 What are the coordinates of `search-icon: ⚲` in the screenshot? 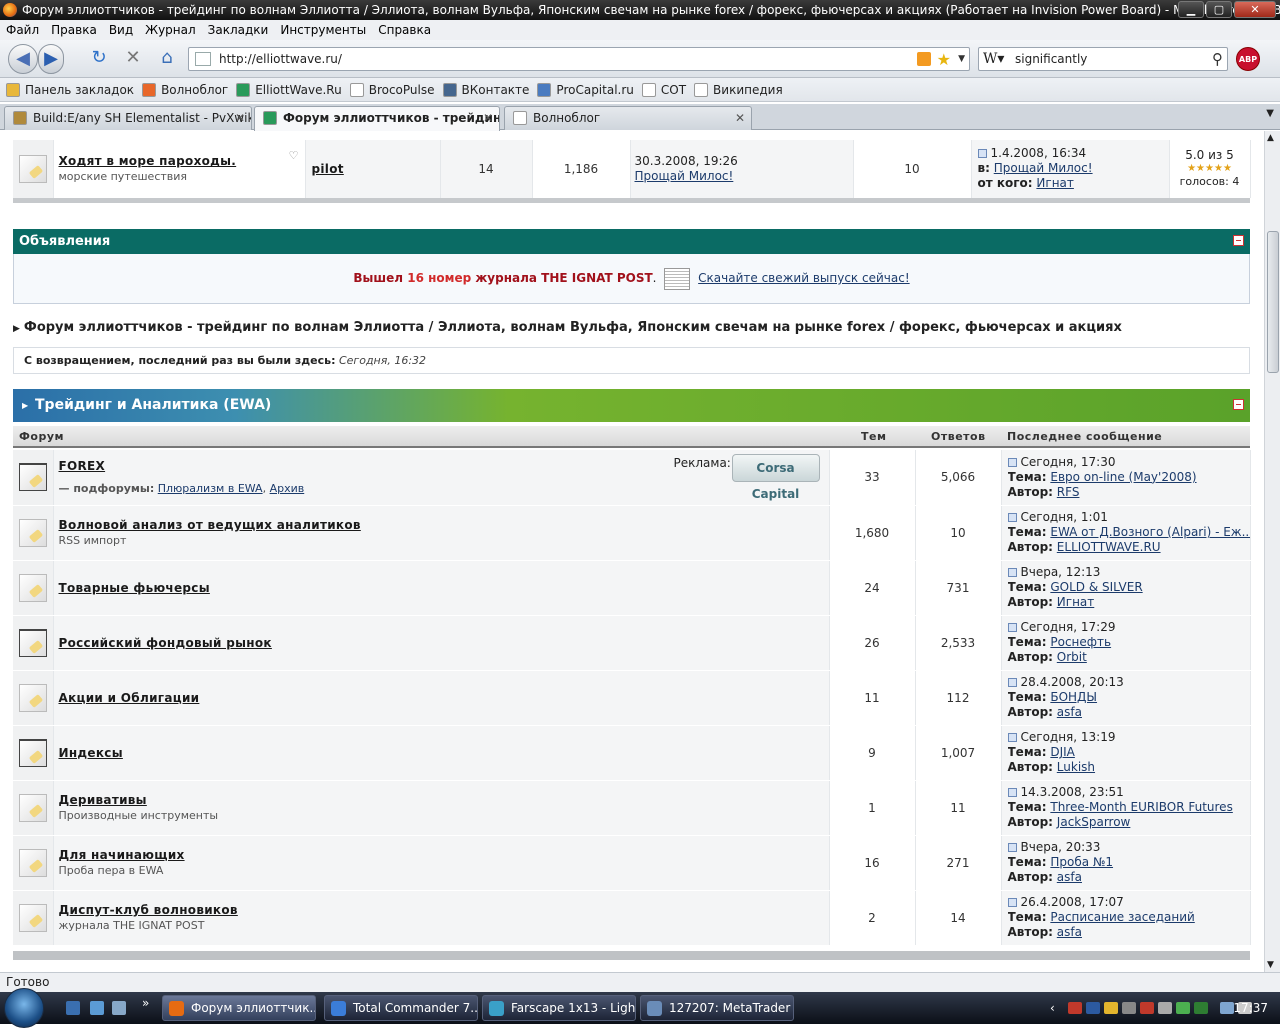 It's located at (1217, 59).